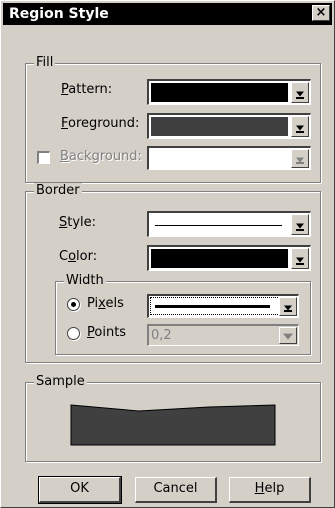 The width and height of the screenshot is (335, 508). I want to click on background-checkbox, so click(43, 157).